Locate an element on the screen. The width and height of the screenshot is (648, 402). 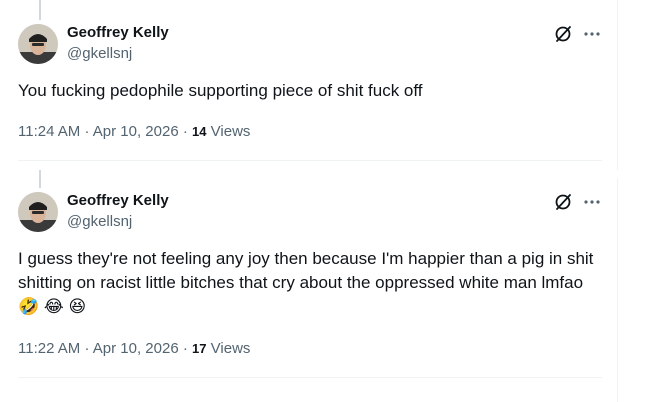
tweet-time: 11:24 AM is located at coordinates (49, 131).